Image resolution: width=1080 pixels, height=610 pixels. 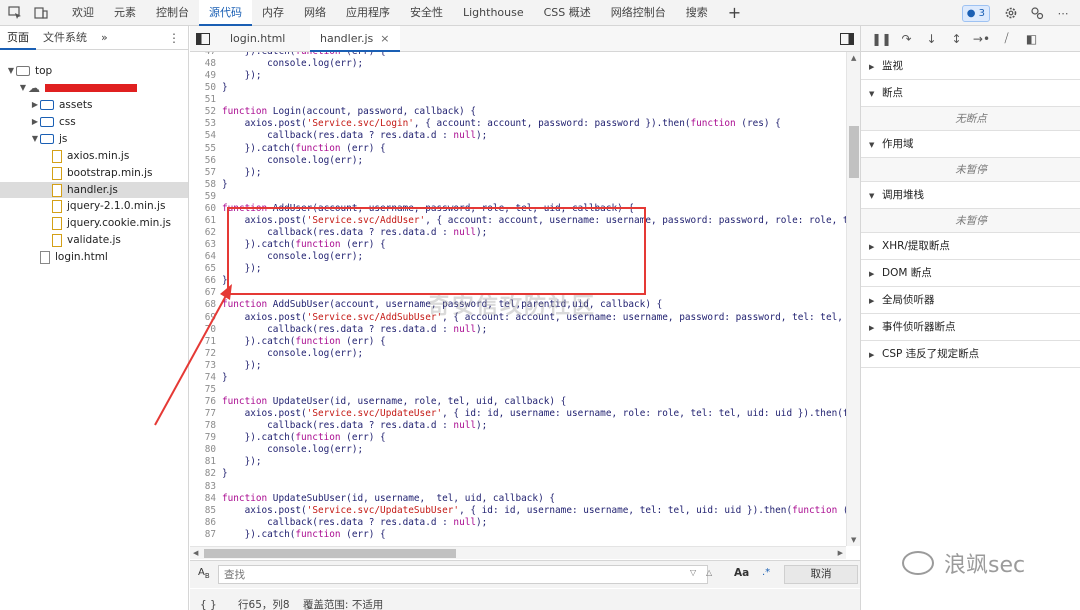 What do you see at coordinates (518, 354) in the screenshot?
I see `code-line: 72 console.log(err);` at bounding box center [518, 354].